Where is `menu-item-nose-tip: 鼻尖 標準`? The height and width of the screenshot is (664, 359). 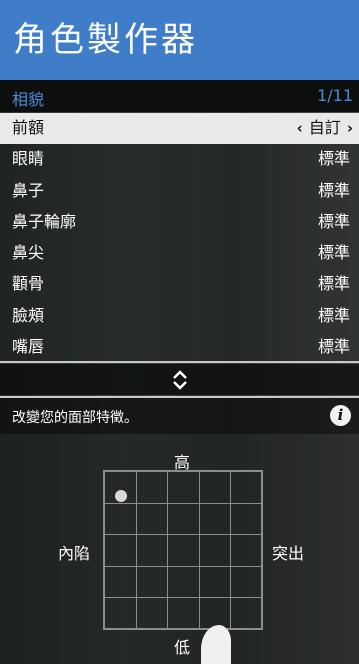 menu-item-nose-tip: 鼻尖 標準 is located at coordinates (179, 254).